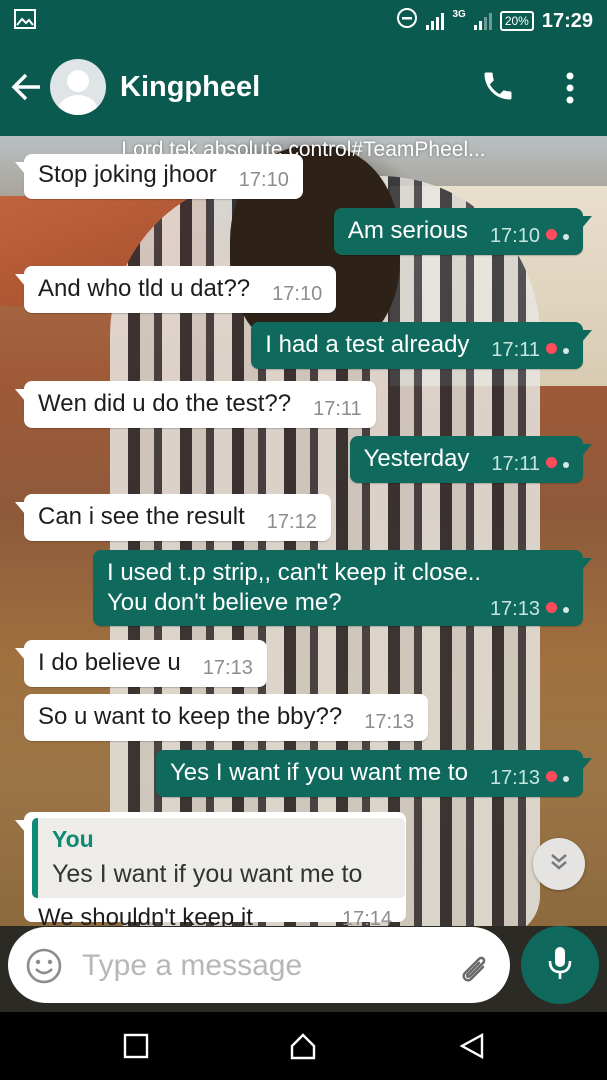 The width and height of the screenshot is (607, 1080). I want to click on message-text: Yes I want if you want me to, so click(319, 772).